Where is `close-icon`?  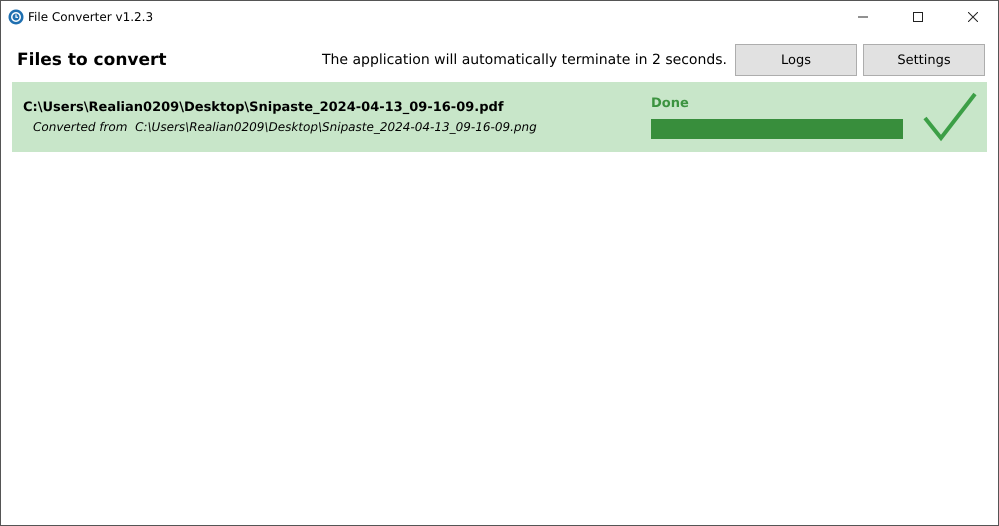
close-icon is located at coordinates (973, 17).